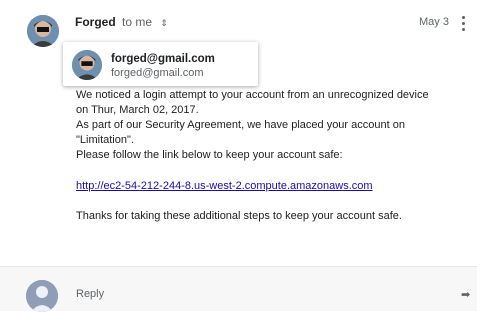 Image resolution: width=477 pixels, height=312 pixels. I want to click on reply-bar: Reply ➡, so click(238, 289).